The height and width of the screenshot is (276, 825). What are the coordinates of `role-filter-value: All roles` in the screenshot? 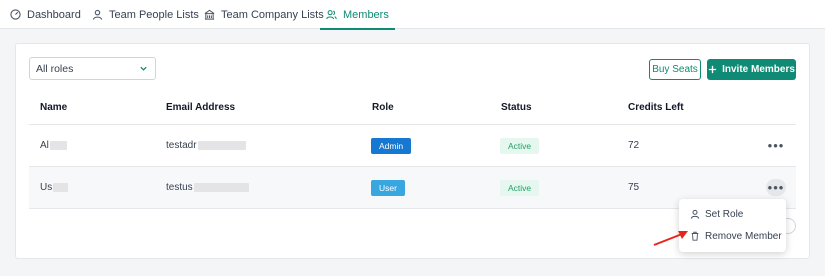 It's located at (55, 68).